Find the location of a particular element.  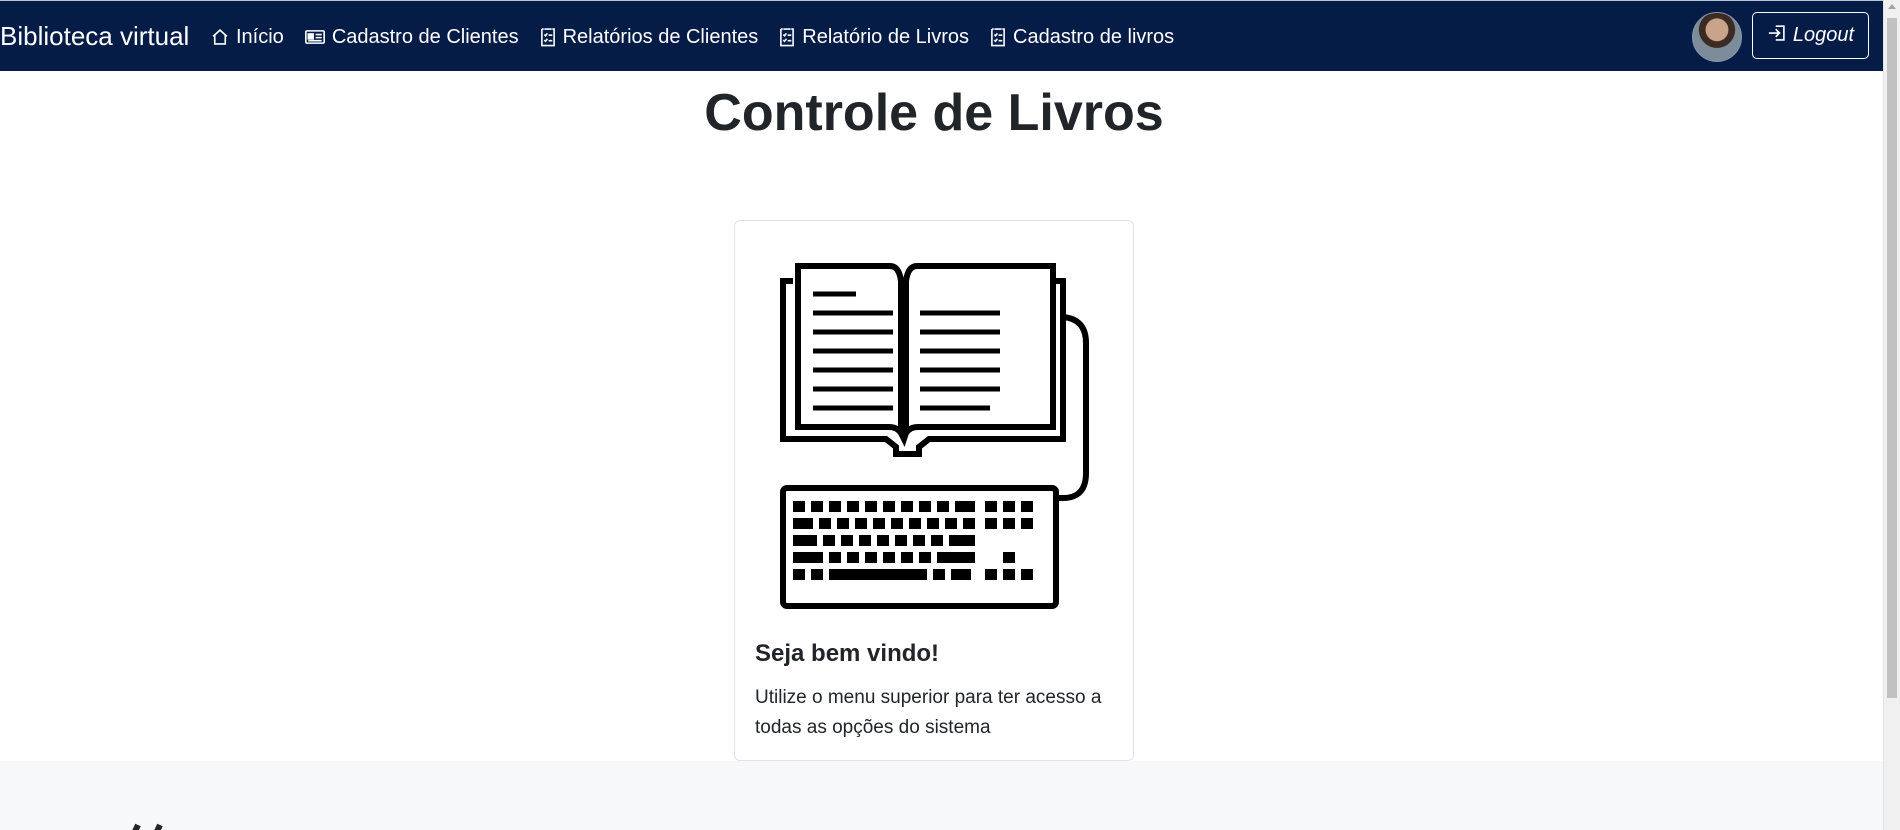

nav-item-label: Cadastro de livros is located at coordinates (1094, 37).